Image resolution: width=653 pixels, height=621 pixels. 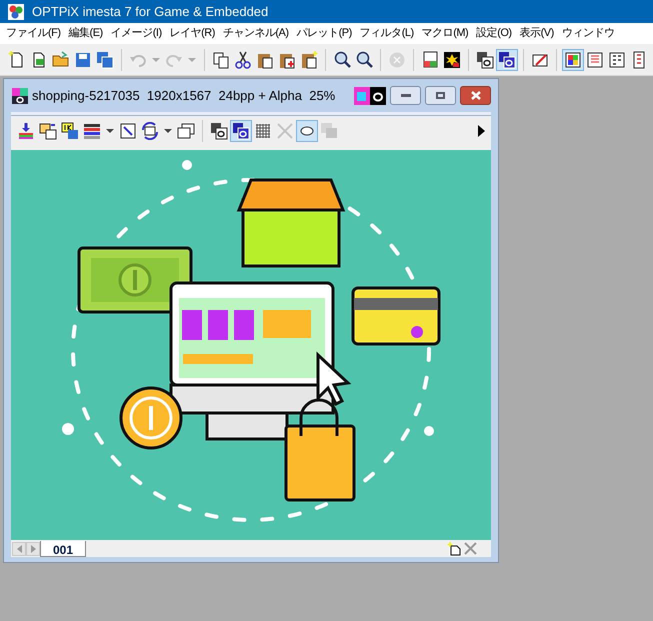 What do you see at coordinates (588, 33) in the screenshot?
I see `menu-item: ウィンドウ` at bounding box center [588, 33].